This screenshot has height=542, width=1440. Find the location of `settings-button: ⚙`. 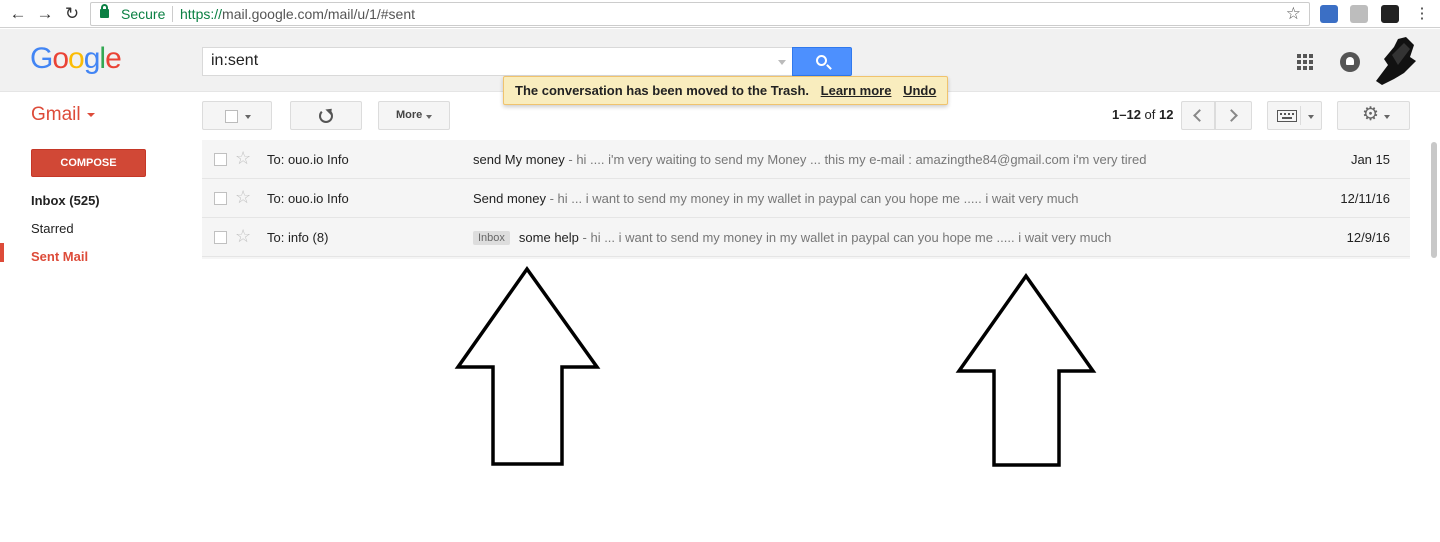

settings-button: ⚙ is located at coordinates (1373, 115).